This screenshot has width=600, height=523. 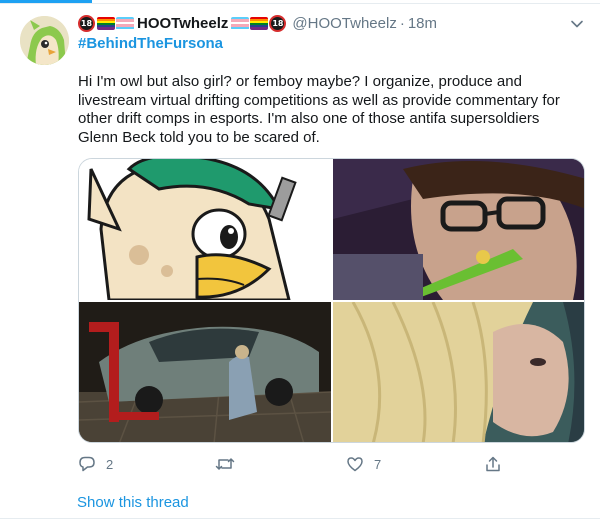 What do you see at coordinates (300, 518) in the screenshot?
I see `bottom-divider` at bounding box center [300, 518].